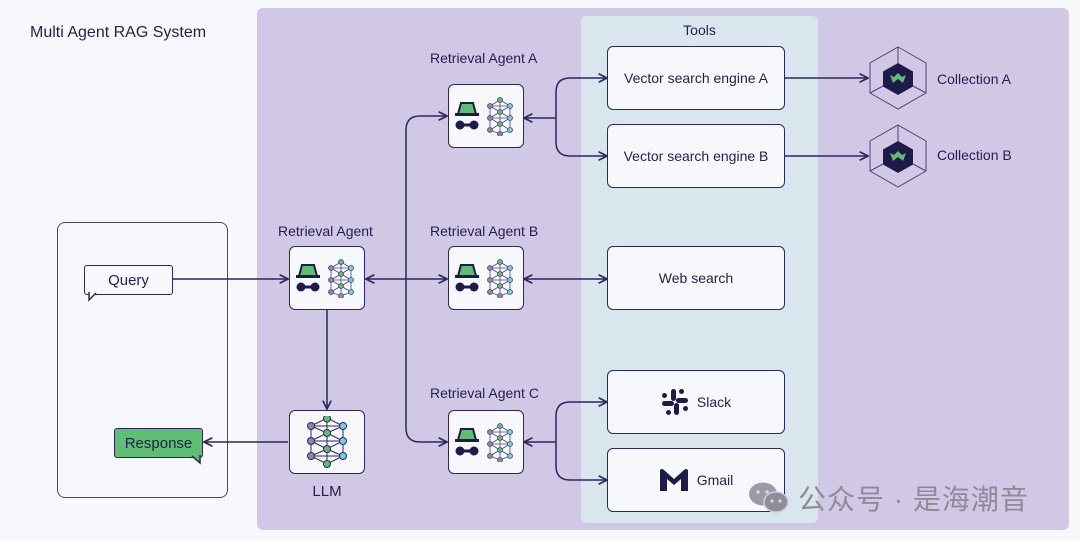 This screenshot has height=540, width=1080. I want to click on retrieval-agent-label: Retrieval Agent, so click(325, 231).